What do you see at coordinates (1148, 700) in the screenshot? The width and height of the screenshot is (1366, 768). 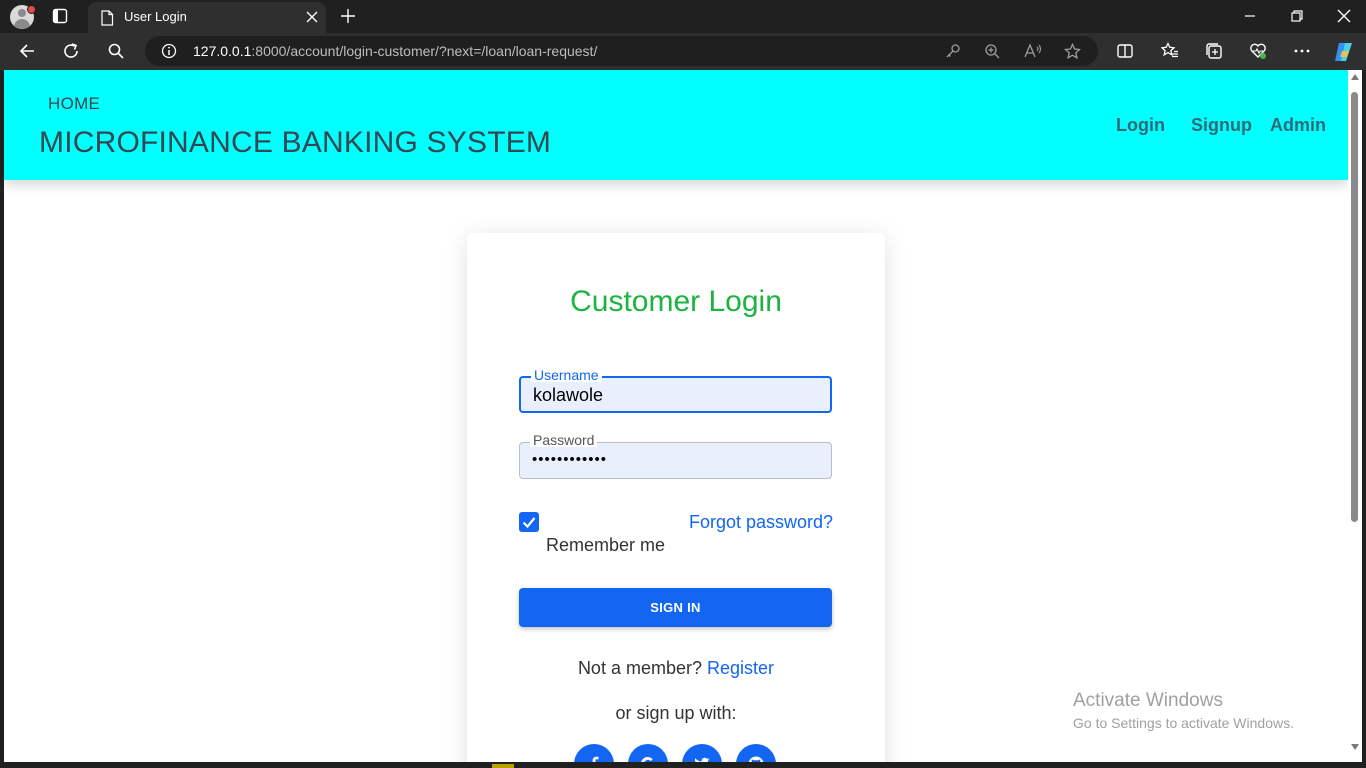 I see `activate-windows-title: Activate Windows` at bounding box center [1148, 700].